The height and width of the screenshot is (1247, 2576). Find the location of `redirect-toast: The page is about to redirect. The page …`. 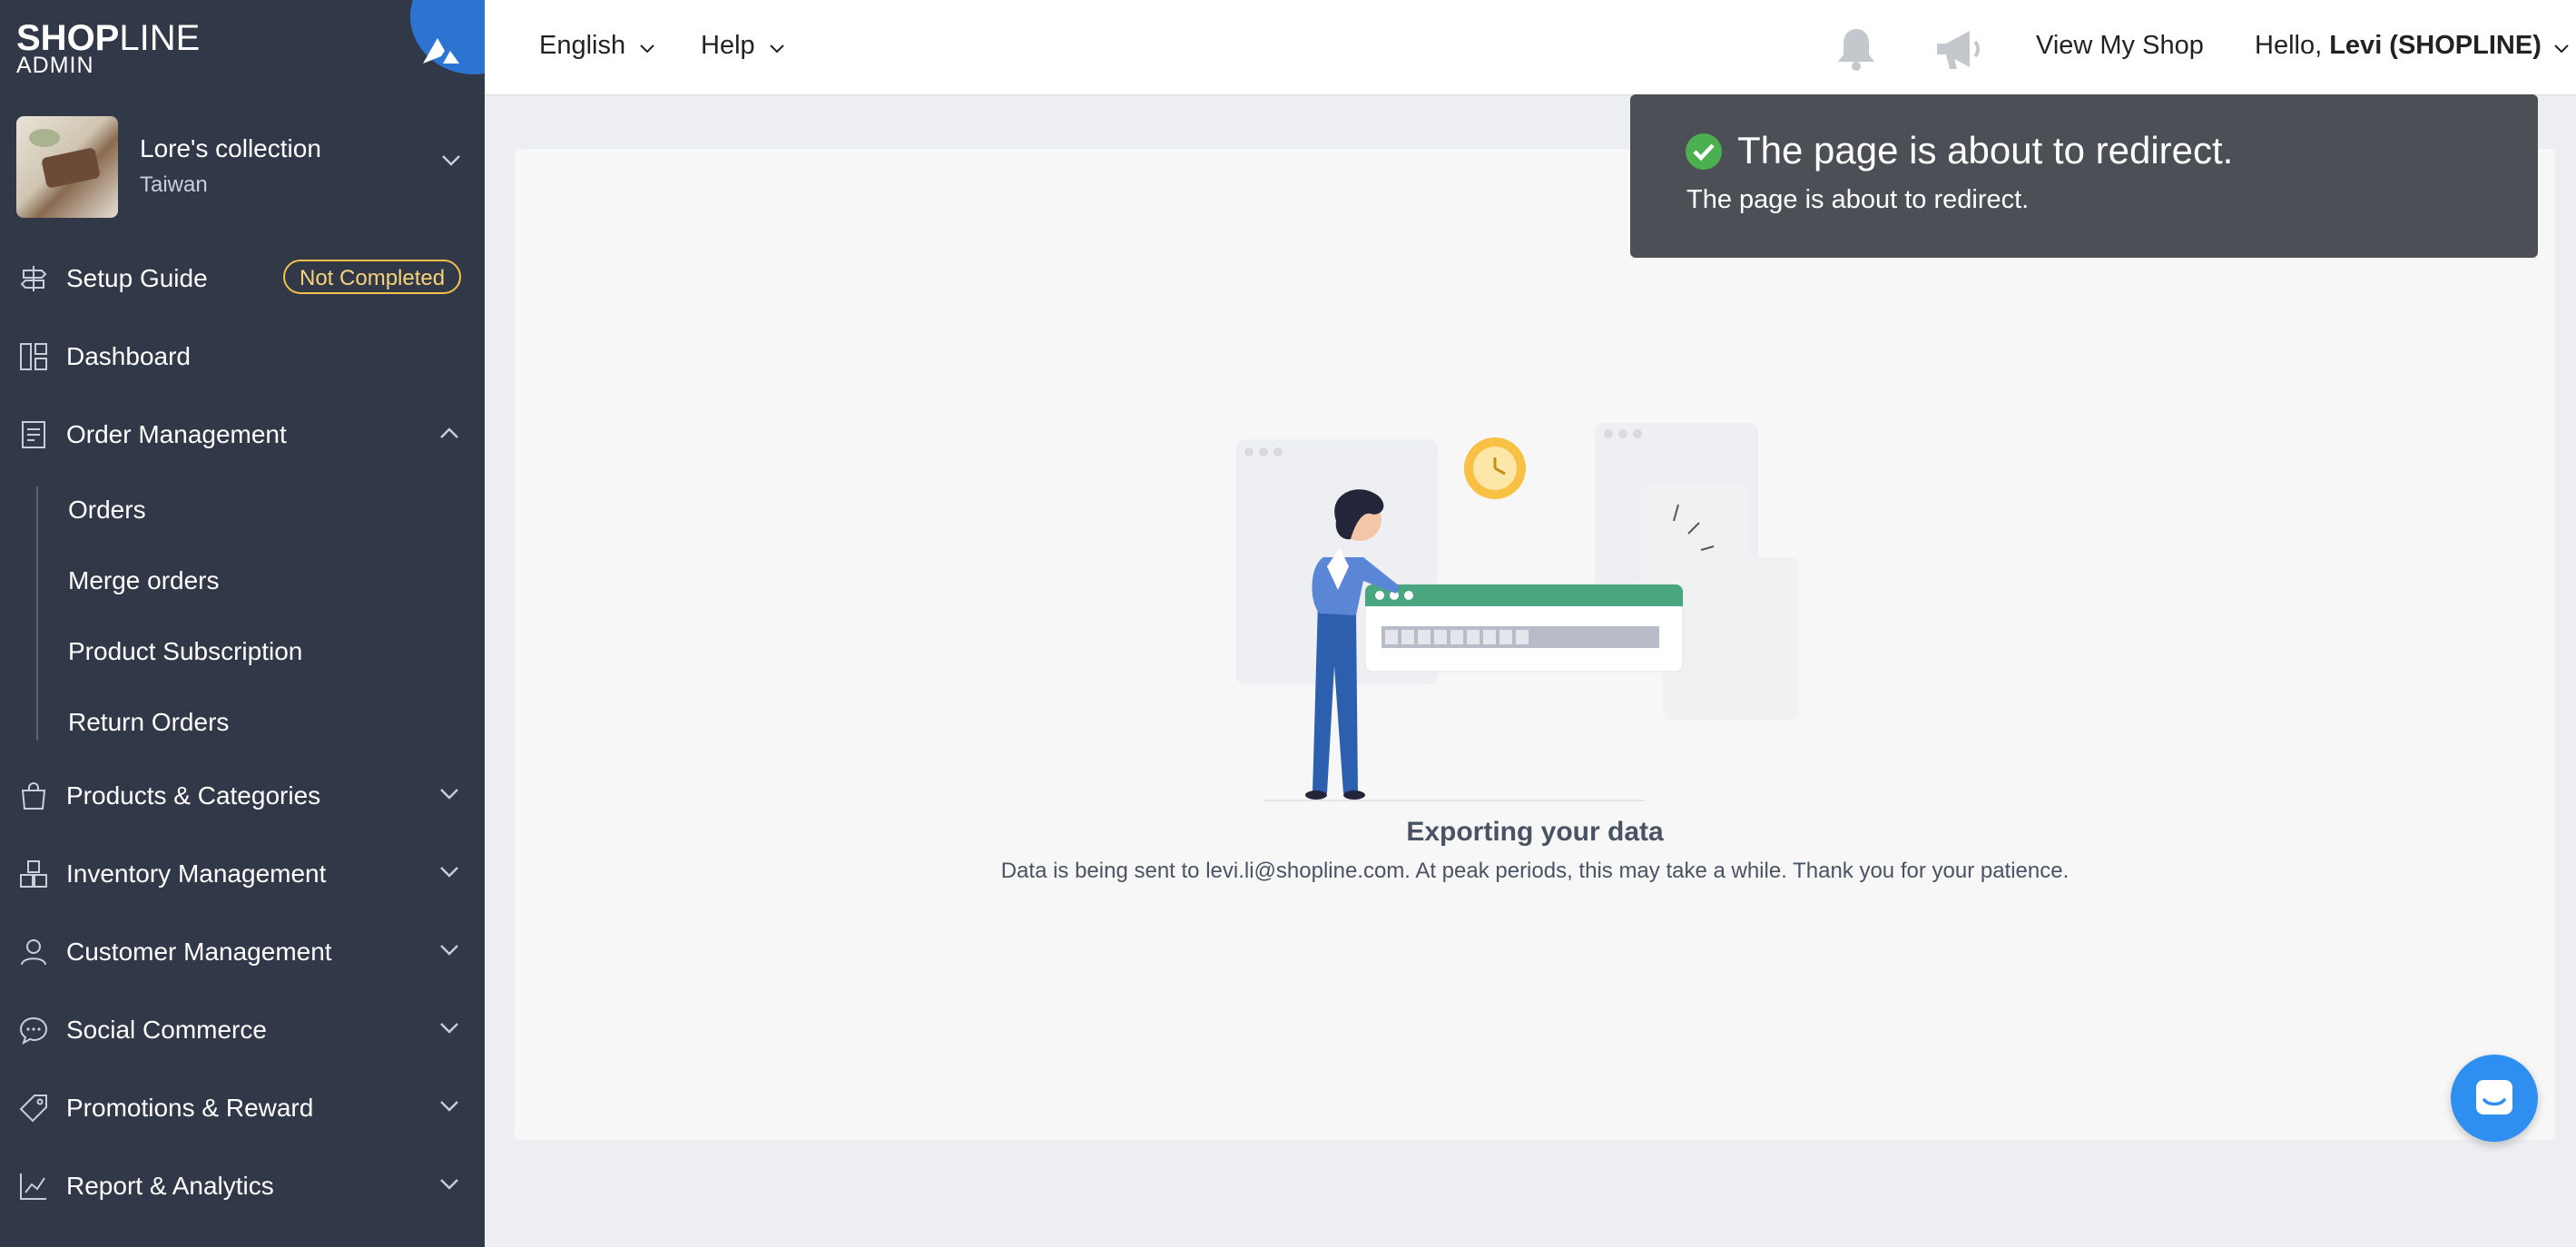

redirect-toast: The page is about to redirect. The page … is located at coordinates (2084, 176).